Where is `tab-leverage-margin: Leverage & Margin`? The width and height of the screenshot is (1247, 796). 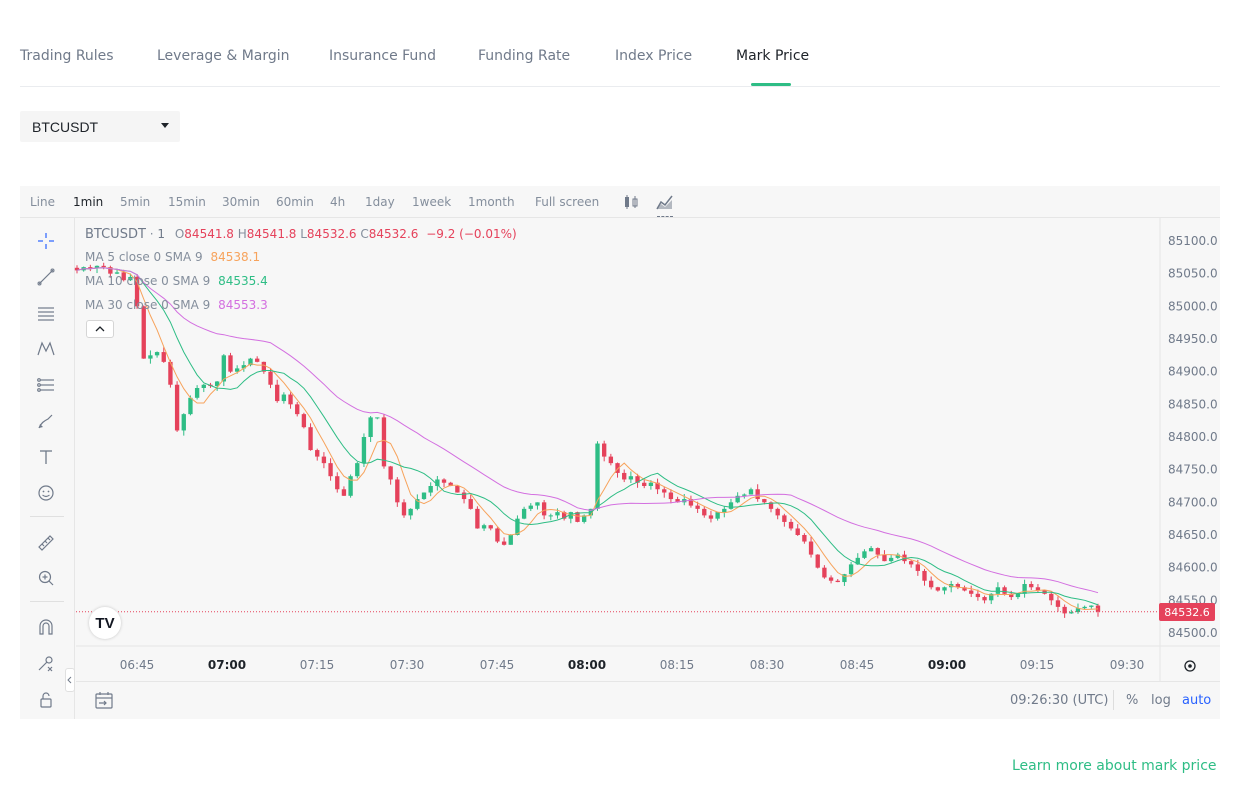 tab-leverage-margin: Leverage & Margin is located at coordinates (223, 56).